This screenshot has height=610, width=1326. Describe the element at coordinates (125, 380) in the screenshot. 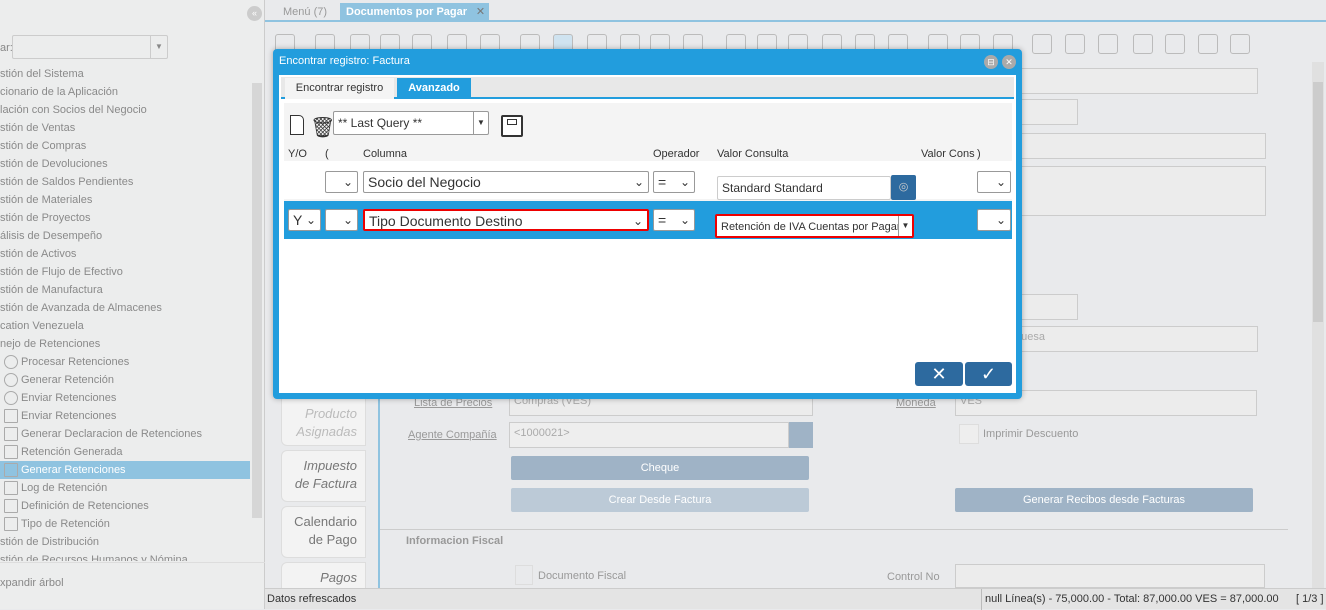

I see `tree-leaf: Generar Retención` at that location.